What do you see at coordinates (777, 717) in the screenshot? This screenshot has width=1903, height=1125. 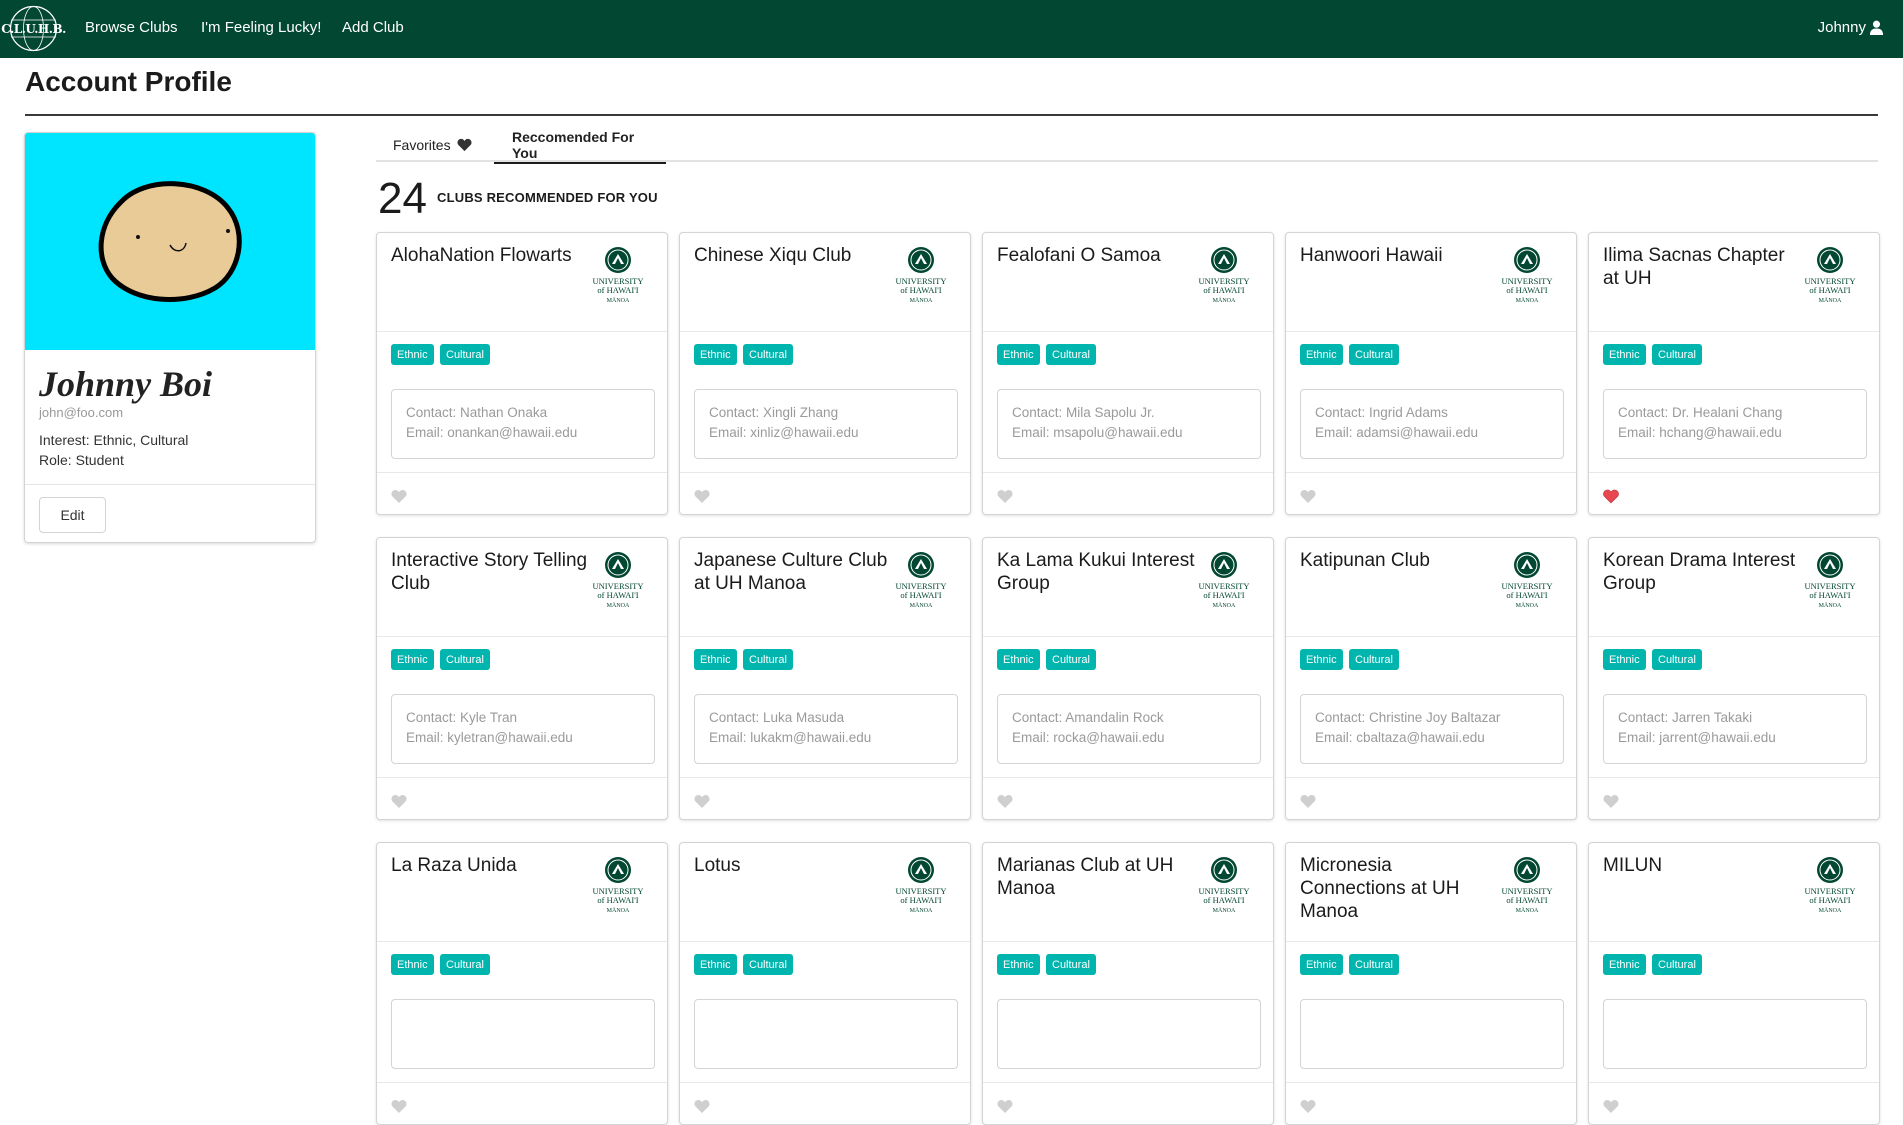 I see `club-contact: Contact: Luka Masuda` at bounding box center [777, 717].